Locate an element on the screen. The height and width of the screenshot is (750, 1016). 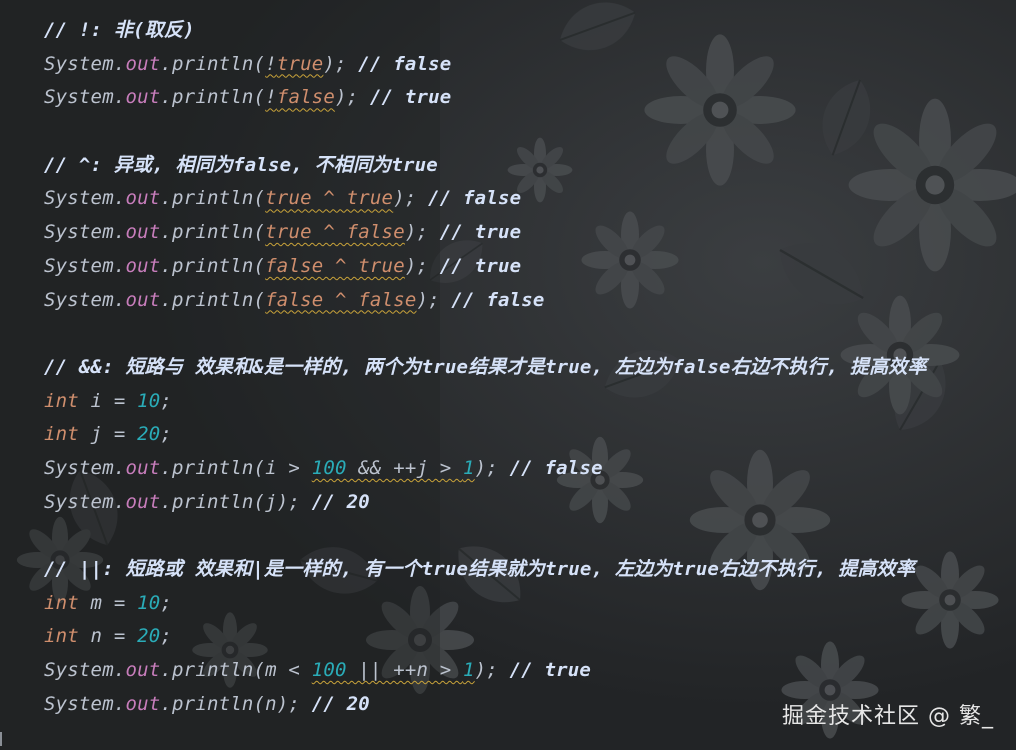
code-token: .println(m < is located at coordinates (236, 670).